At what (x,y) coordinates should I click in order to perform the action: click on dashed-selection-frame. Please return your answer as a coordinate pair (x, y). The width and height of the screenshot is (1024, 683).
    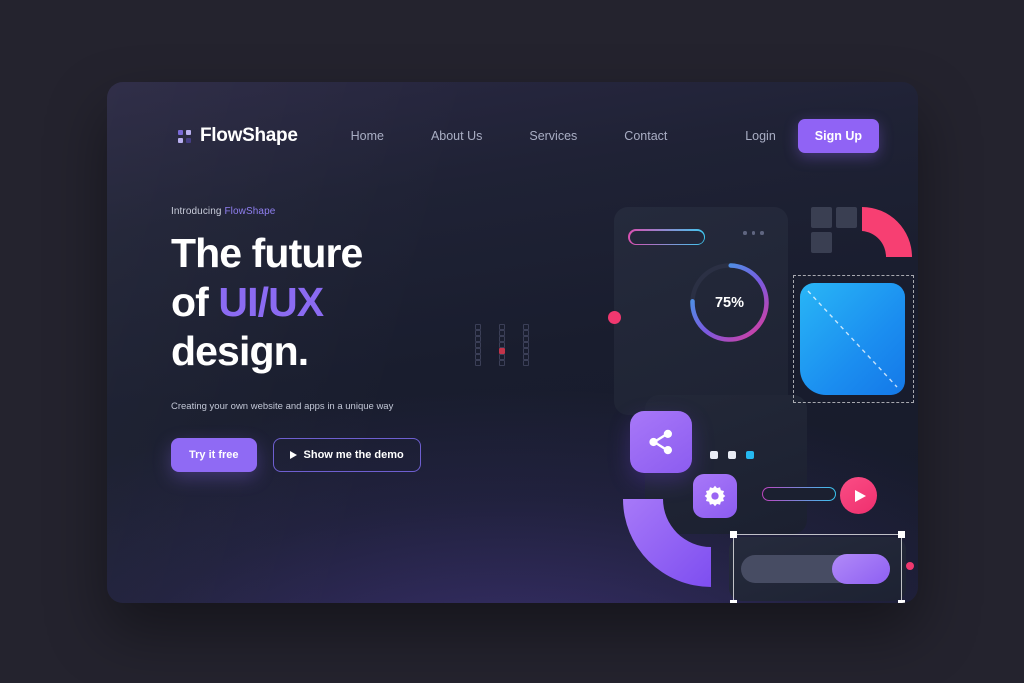
    Looking at the image, I should click on (853, 339).